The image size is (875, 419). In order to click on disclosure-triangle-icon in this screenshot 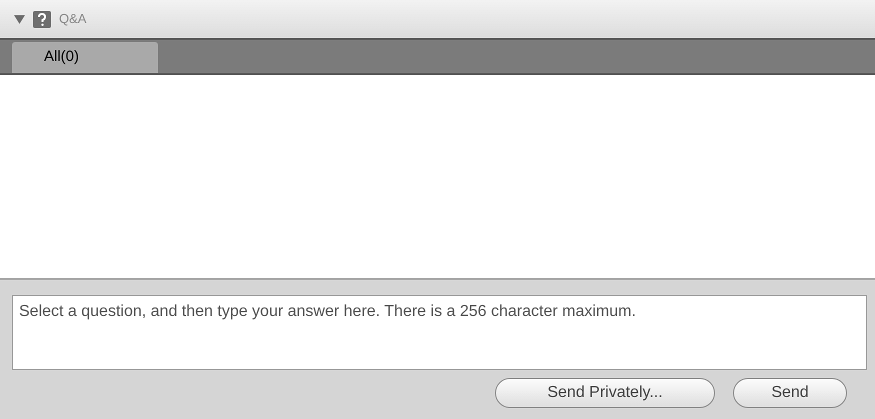, I will do `click(19, 19)`.